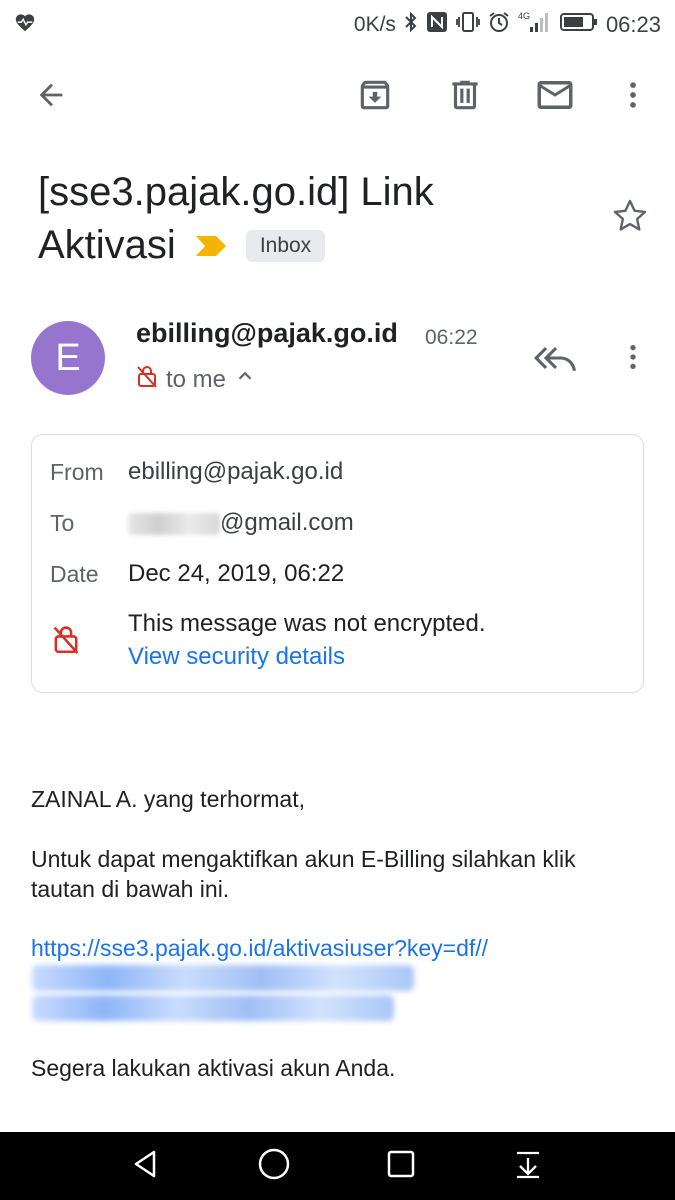 Image resolution: width=675 pixels, height=1200 pixels. I want to click on nav-home-button, so click(274, 1166).